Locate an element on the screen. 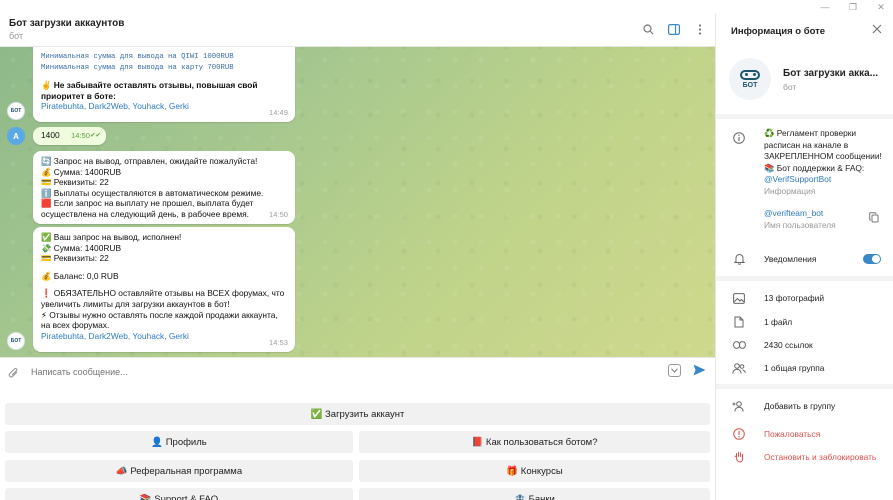  block-label: Остановить и заблокировать is located at coordinates (820, 457).